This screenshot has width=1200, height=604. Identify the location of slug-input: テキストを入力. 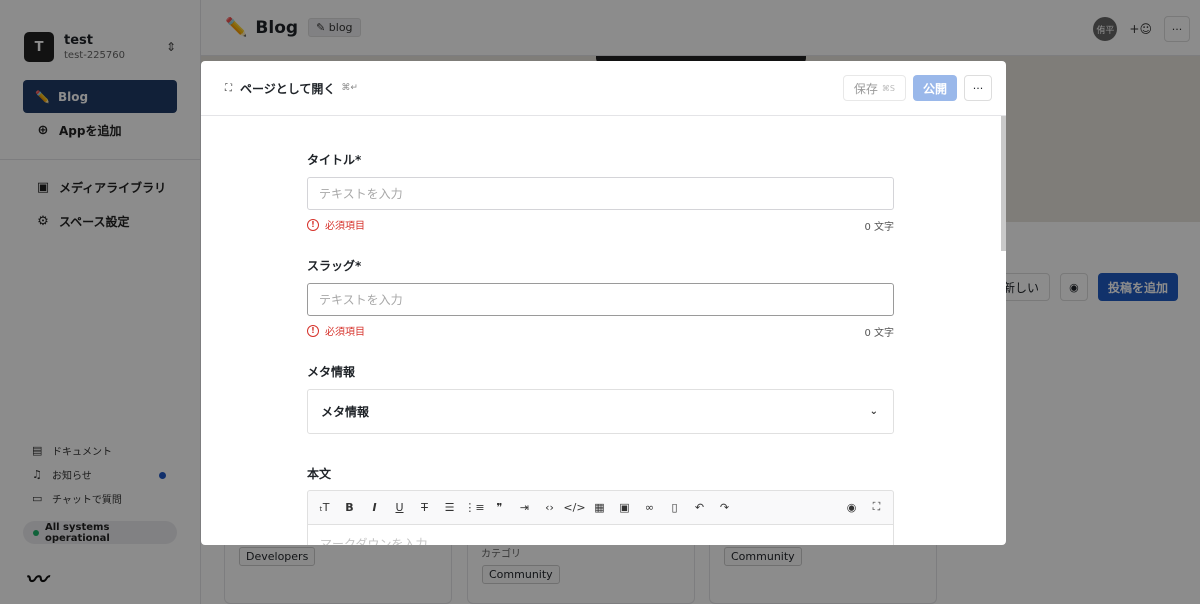
(600, 299).